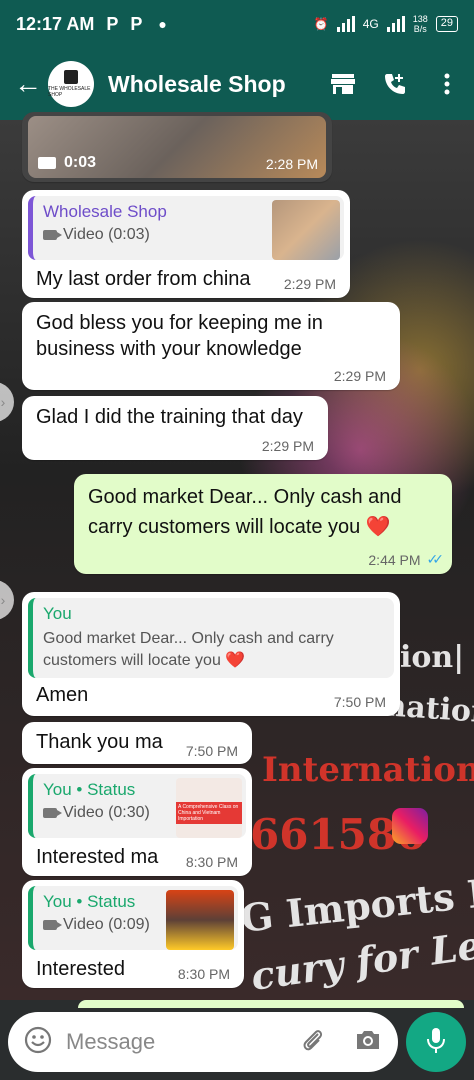 The width and height of the screenshot is (474, 1080). I want to click on video-duration: 0:03, so click(67, 163).